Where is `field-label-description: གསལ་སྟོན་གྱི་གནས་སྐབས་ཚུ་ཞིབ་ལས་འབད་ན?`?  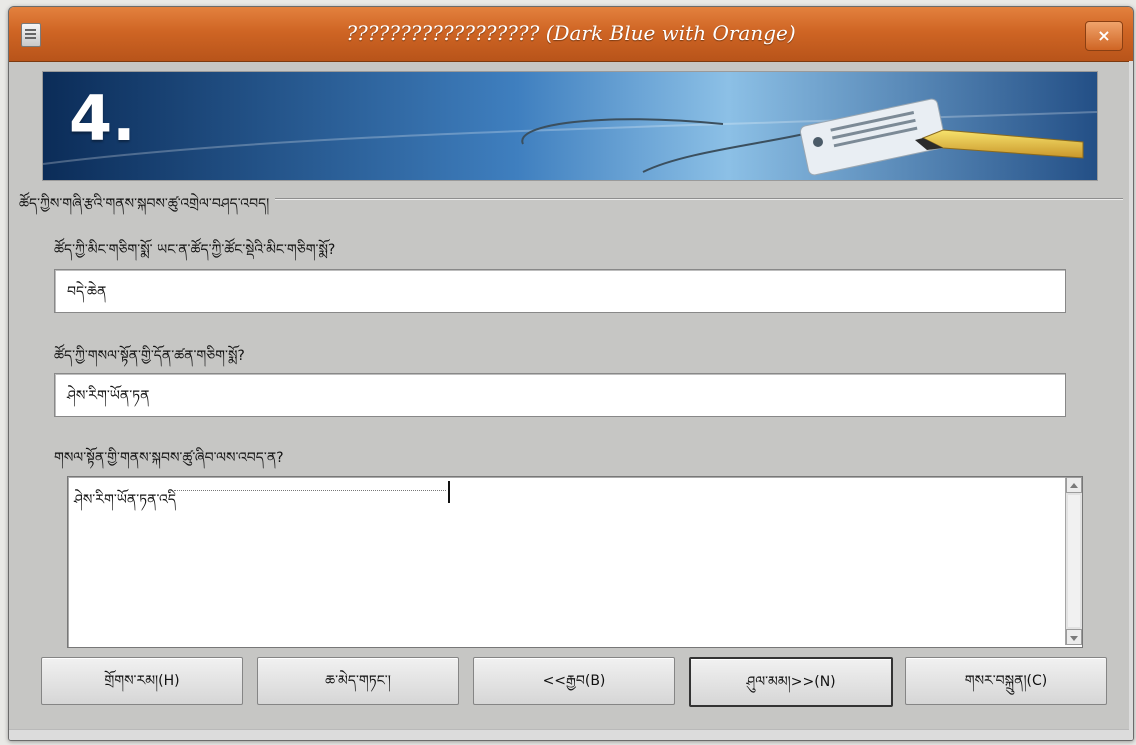
field-label-description: གསལ་སྟོན་གྱི་གནས་སྐབས་ཚུ་ཞིབ་ལས་འབད་ན? is located at coordinates (169, 458).